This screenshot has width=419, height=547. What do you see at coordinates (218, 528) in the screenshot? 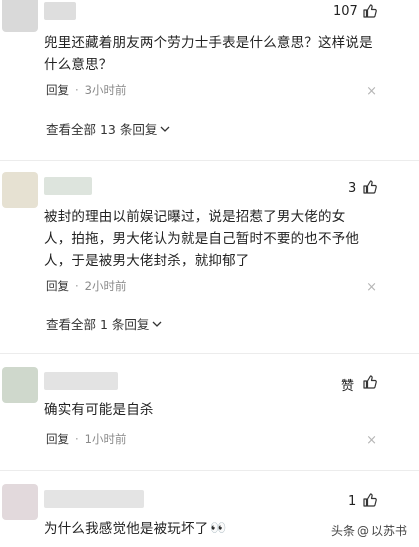
I see `eyes-emoji-icon: 👀` at bounding box center [218, 528].